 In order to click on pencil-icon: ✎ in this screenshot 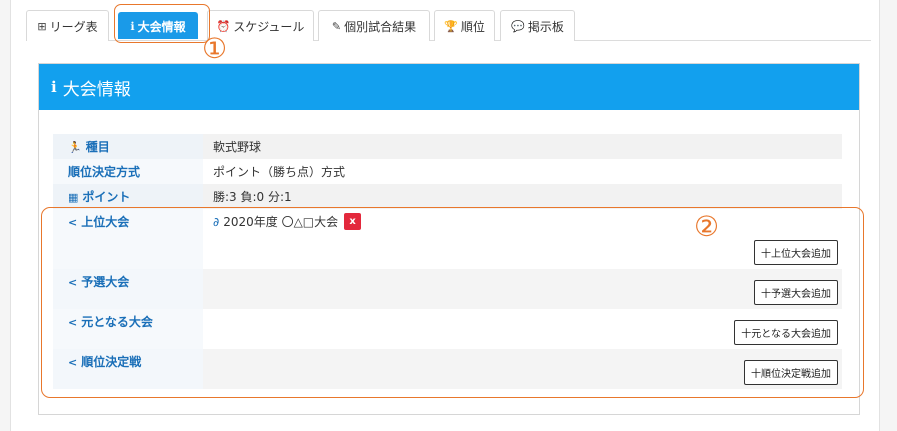, I will do `click(336, 26)`.